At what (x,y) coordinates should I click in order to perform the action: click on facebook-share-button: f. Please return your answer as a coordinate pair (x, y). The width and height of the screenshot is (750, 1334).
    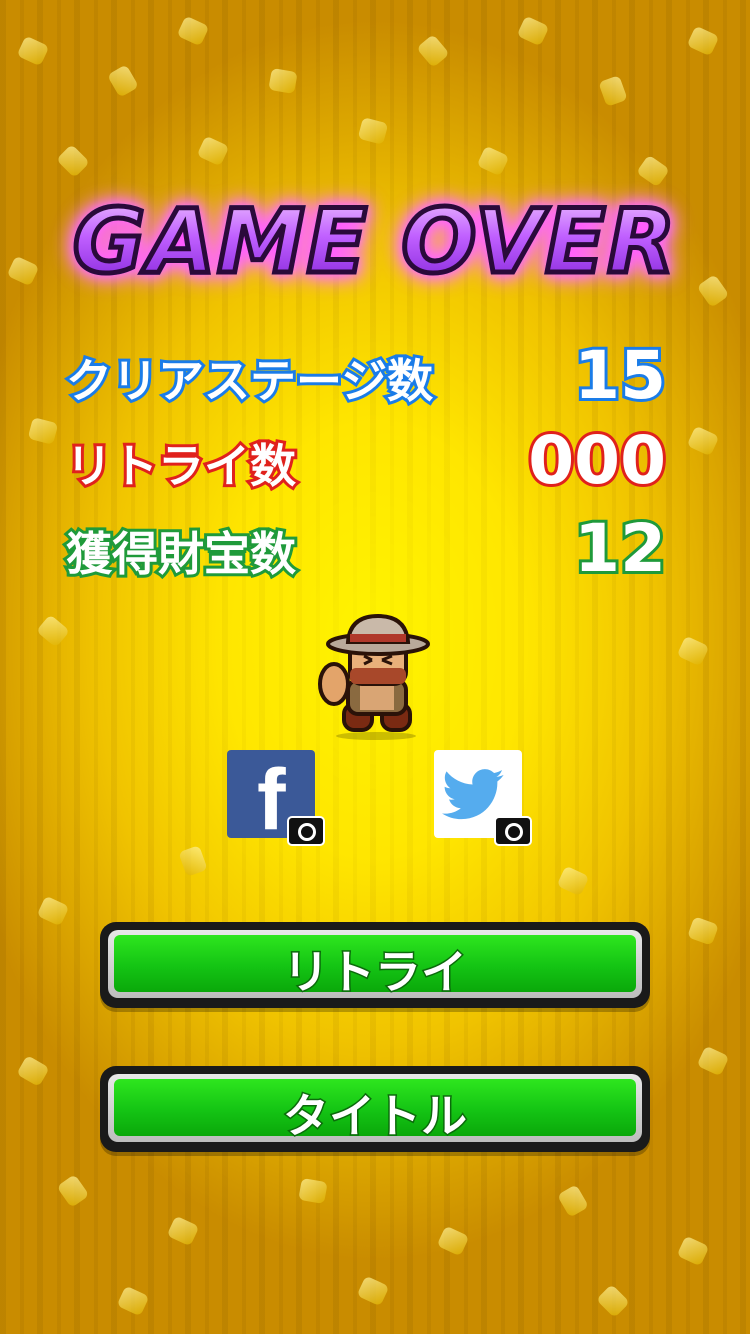
    Looking at the image, I should click on (276, 798).